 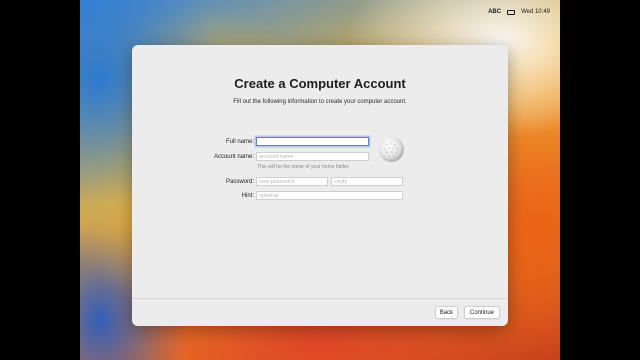 What do you see at coordinates (482, 312) in the screenshot?
I see `continue-button: Continue` at bounding box center [482, 312].